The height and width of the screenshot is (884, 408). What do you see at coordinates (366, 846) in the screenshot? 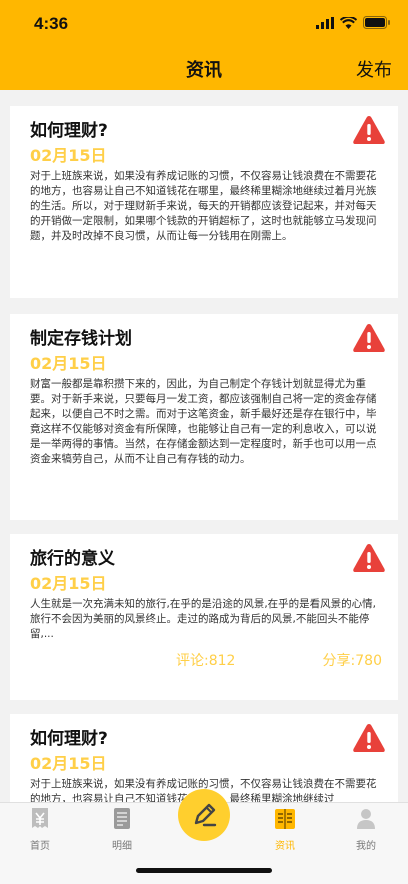
I see `tab-label: 我的` at bounding box center [366, 846].